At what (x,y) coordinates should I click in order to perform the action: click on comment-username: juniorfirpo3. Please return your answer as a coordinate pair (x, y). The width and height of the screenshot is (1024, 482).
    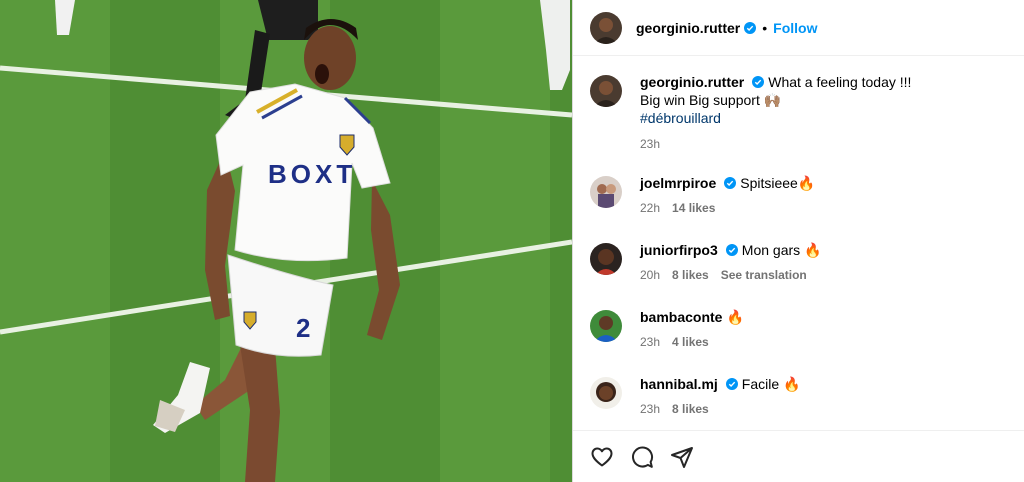
    Looking at the image, I should click on (679, 250).